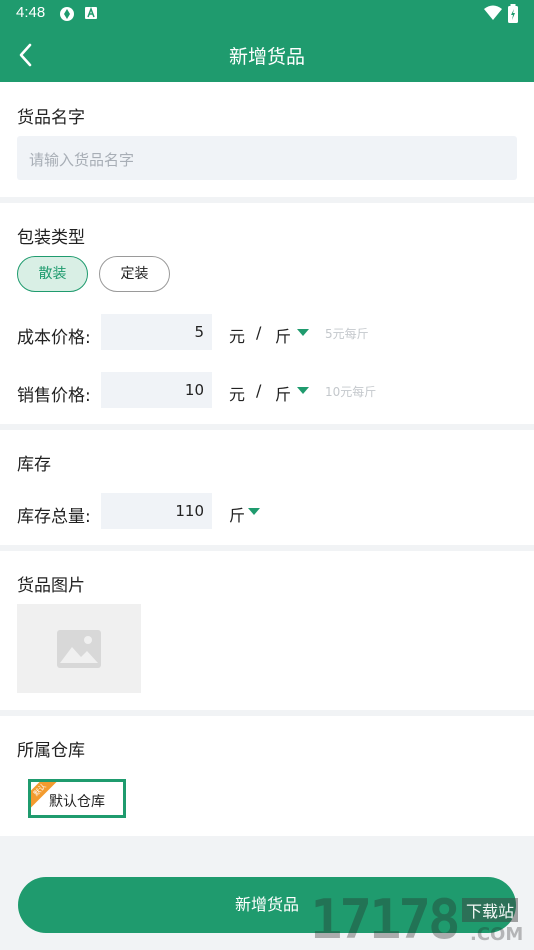 This screenshot has width=534, height=950. I want to click on cost-price-label: 成本价格:, so click(54, 338).